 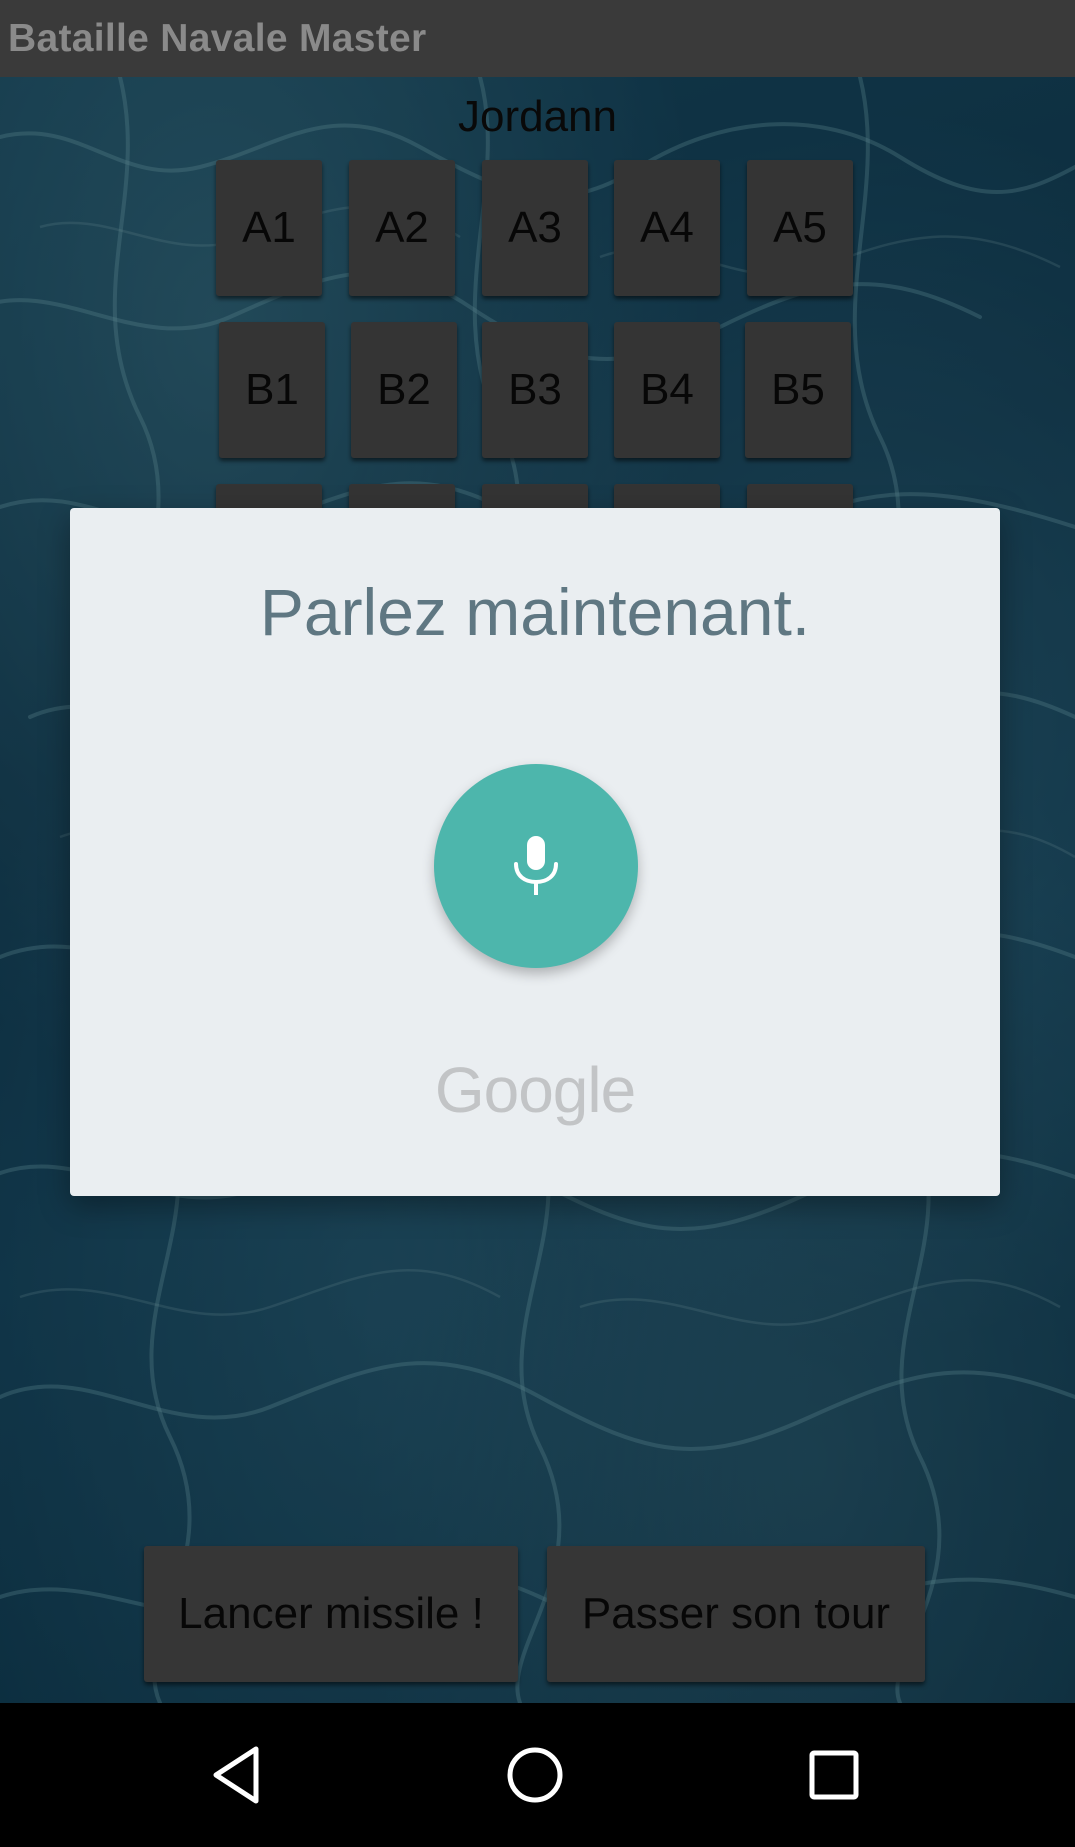 What do you see at coordinates (537, 38) in the screenshot?
I see `app-bar: Bataille Navale Master` at bounding box center [537, 38].